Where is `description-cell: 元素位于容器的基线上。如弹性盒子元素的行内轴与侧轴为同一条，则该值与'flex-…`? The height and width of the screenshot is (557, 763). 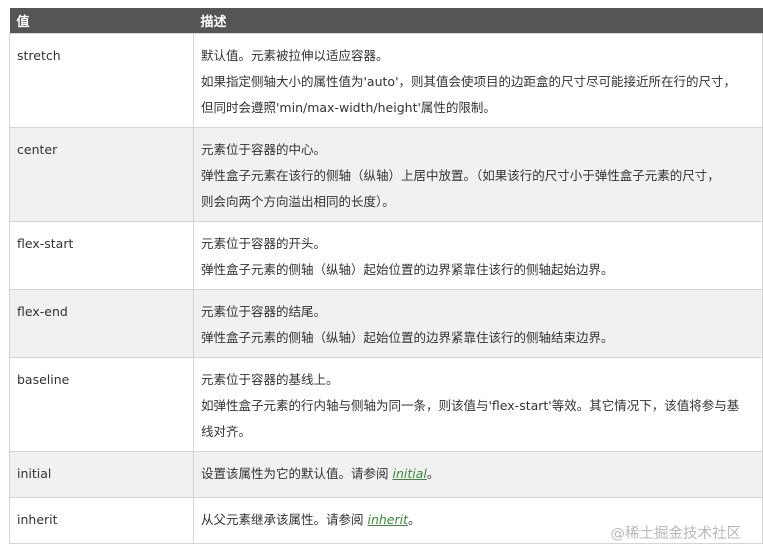
description-cell: 元素位于容器的基线上。如弹性盒子元素的行内轴与侧轴为同一条，则该值与'flex-… is located at coordinates (478, 404).